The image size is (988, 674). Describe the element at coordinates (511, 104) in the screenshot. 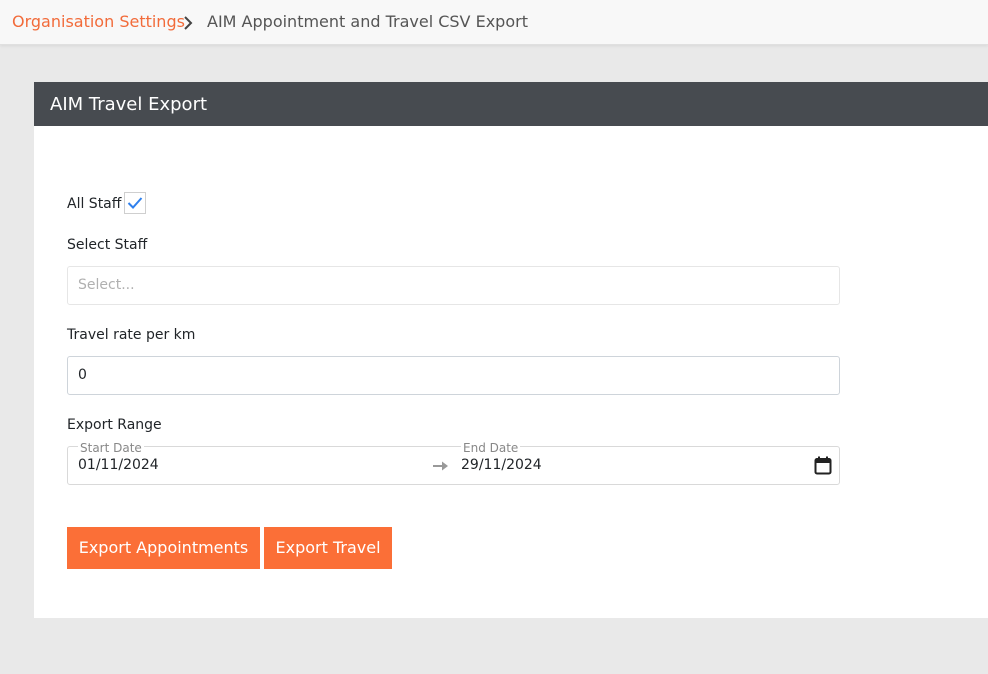

I see `card-header: AIM Travel Export` at that location.